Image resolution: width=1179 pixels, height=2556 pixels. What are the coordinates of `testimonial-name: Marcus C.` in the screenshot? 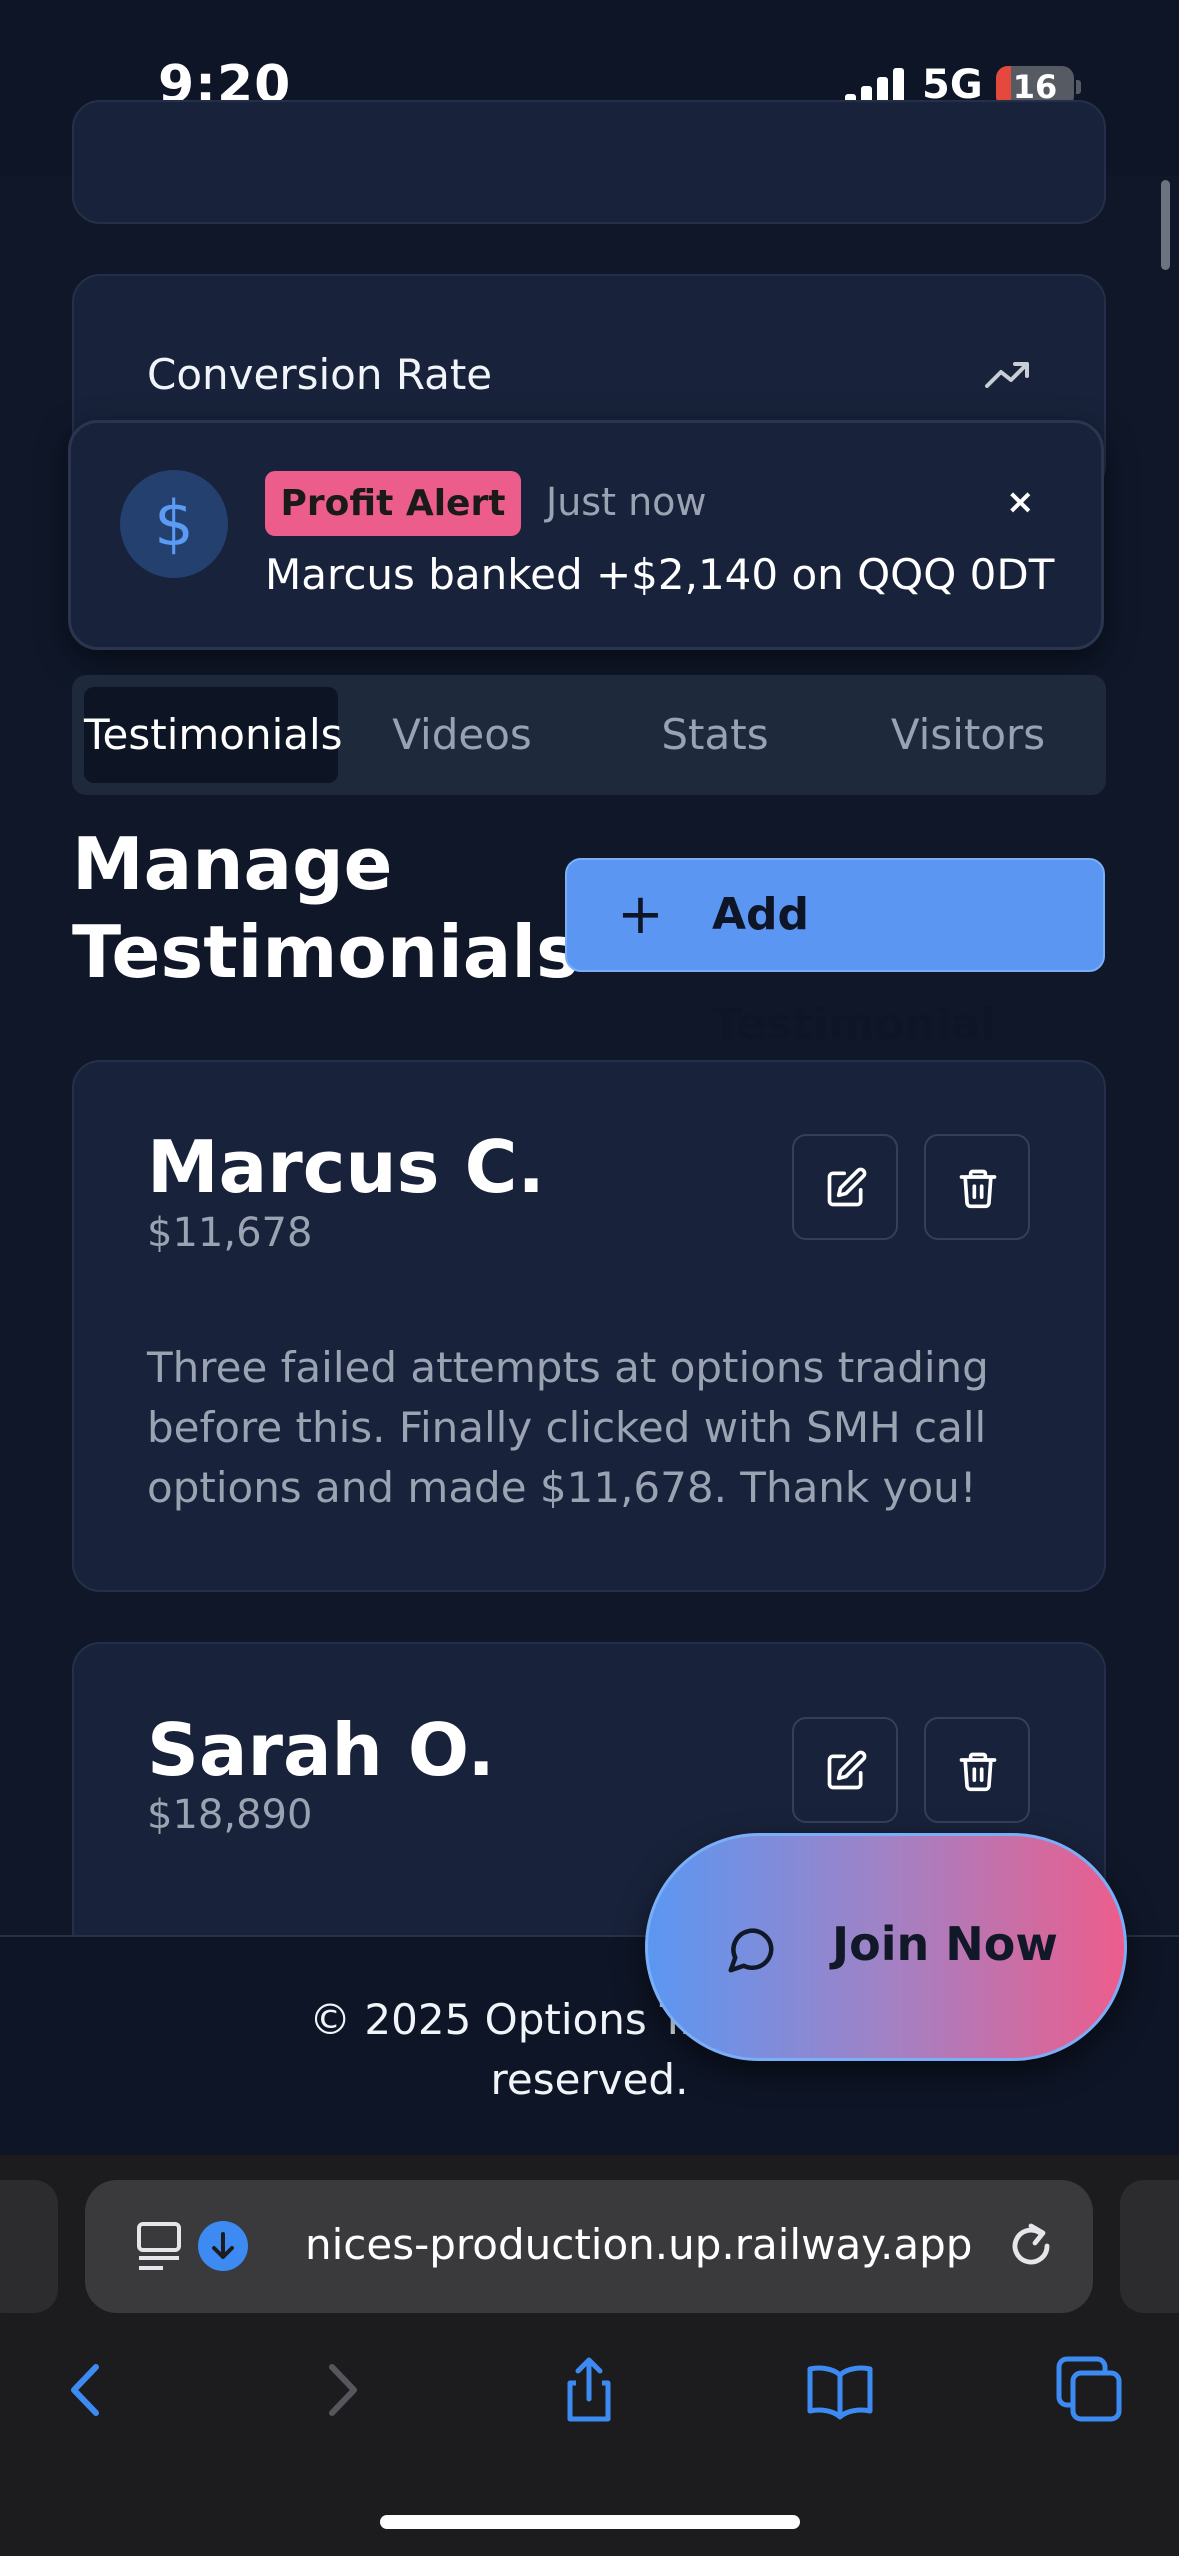 It's located at (346, 1167).